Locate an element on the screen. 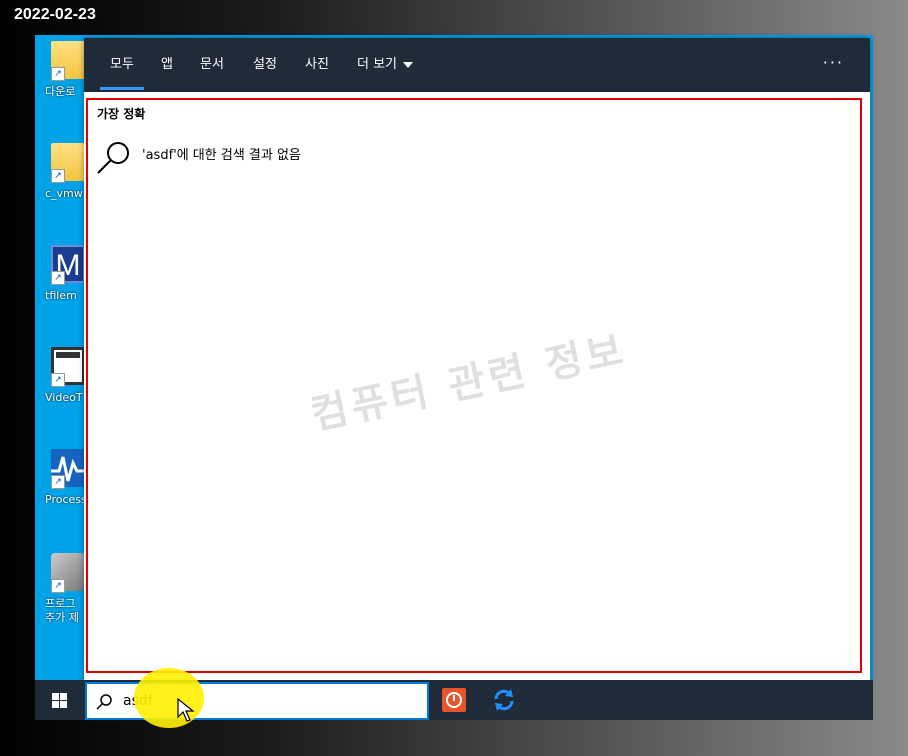  tab-documents: 문서 is located at coordinates (212, 65).